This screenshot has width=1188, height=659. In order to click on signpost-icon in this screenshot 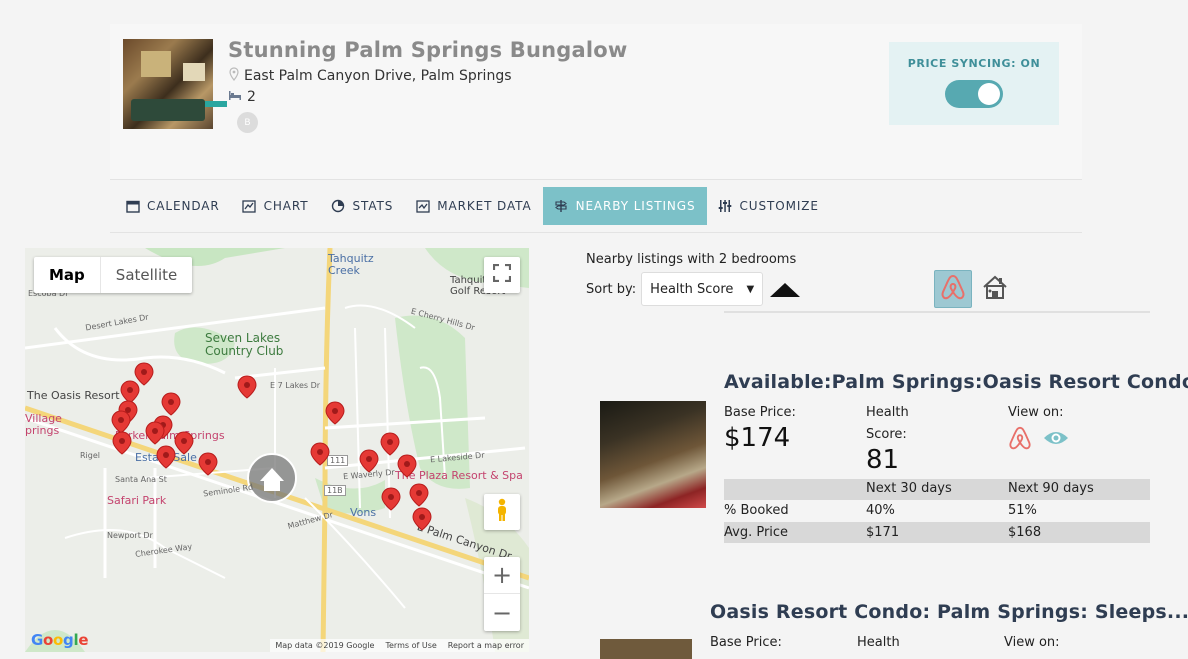, I will do `click(561, 206)`.